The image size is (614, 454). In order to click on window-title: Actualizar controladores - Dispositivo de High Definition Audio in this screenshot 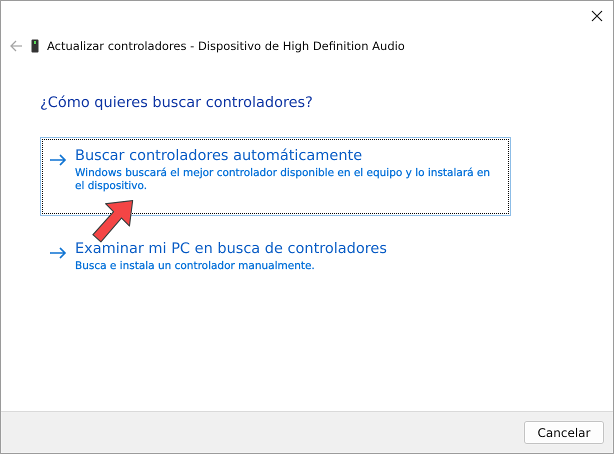, I will do `click(226, 46)`.